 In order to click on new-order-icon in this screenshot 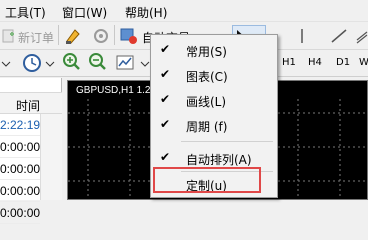, I will do `click(8, 36)`.